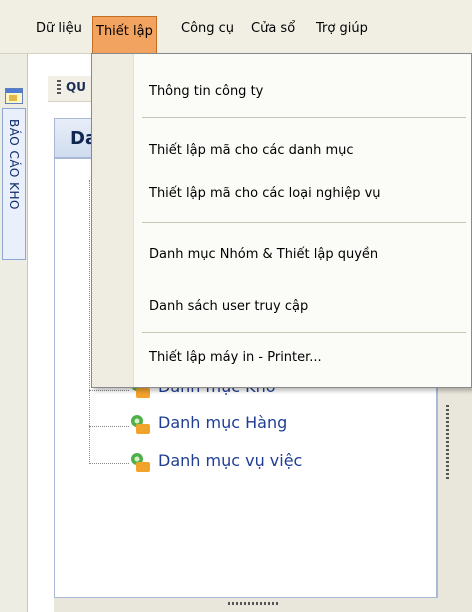 Image resolution: width=472 pixels, height=612 pixels. I want to click on vertical-splitter-grip, so click(447, 443).